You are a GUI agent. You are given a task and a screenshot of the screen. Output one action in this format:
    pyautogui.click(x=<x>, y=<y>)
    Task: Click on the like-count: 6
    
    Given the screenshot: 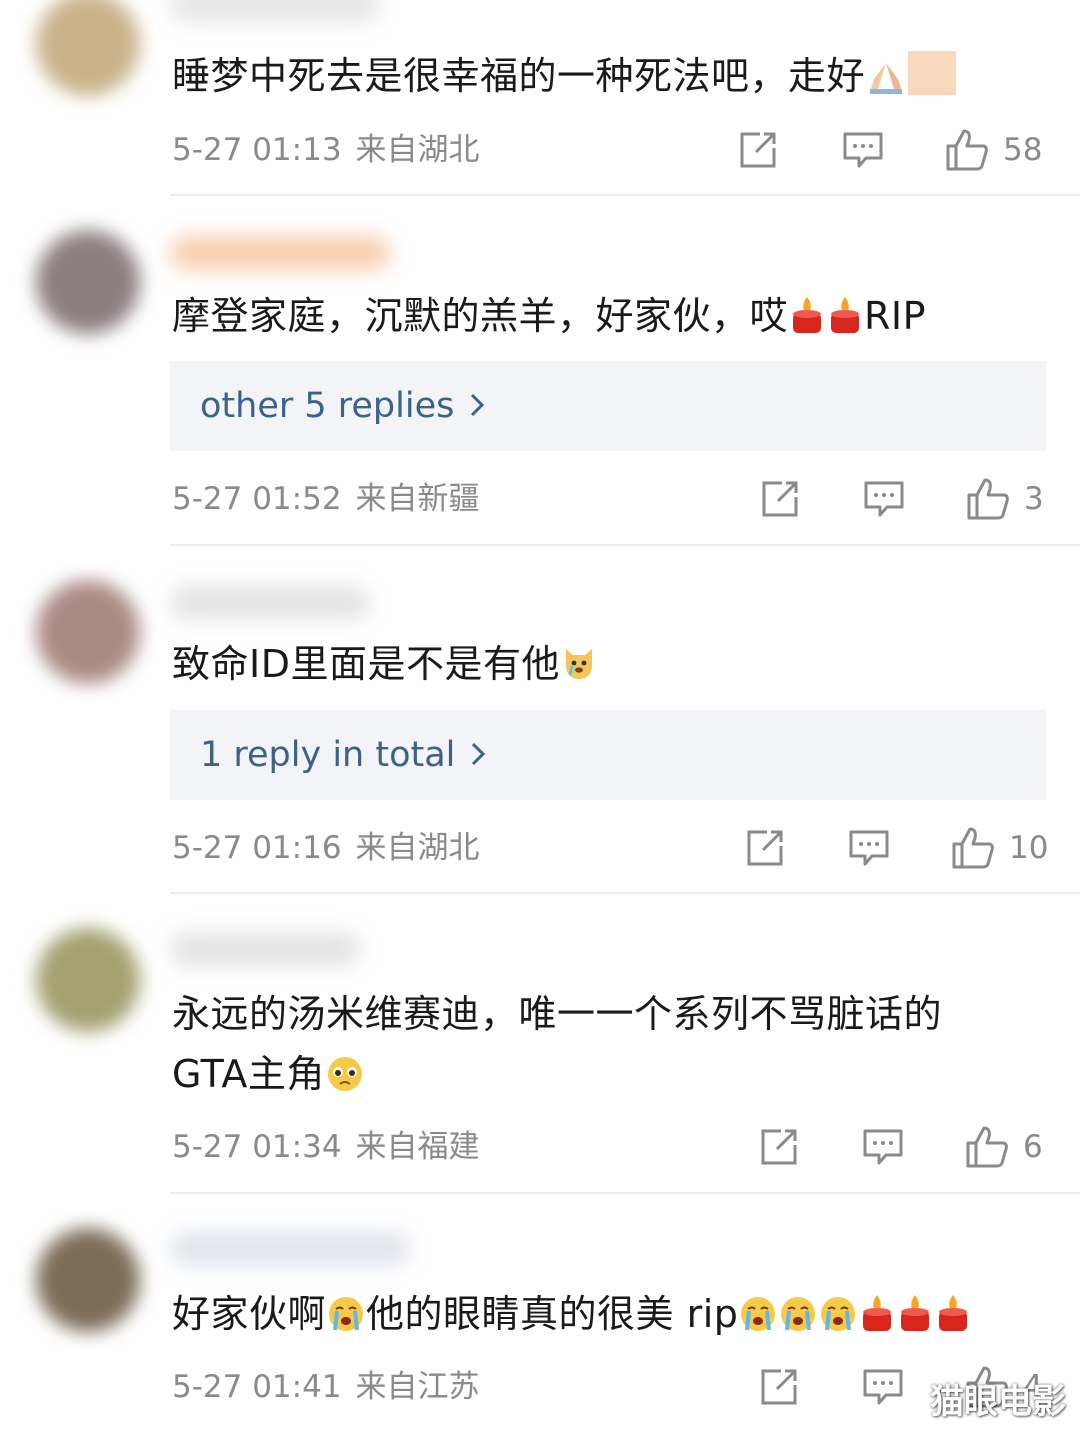 What is the action you would take?
    pyautogui.click(x=1033, y=1147)
    